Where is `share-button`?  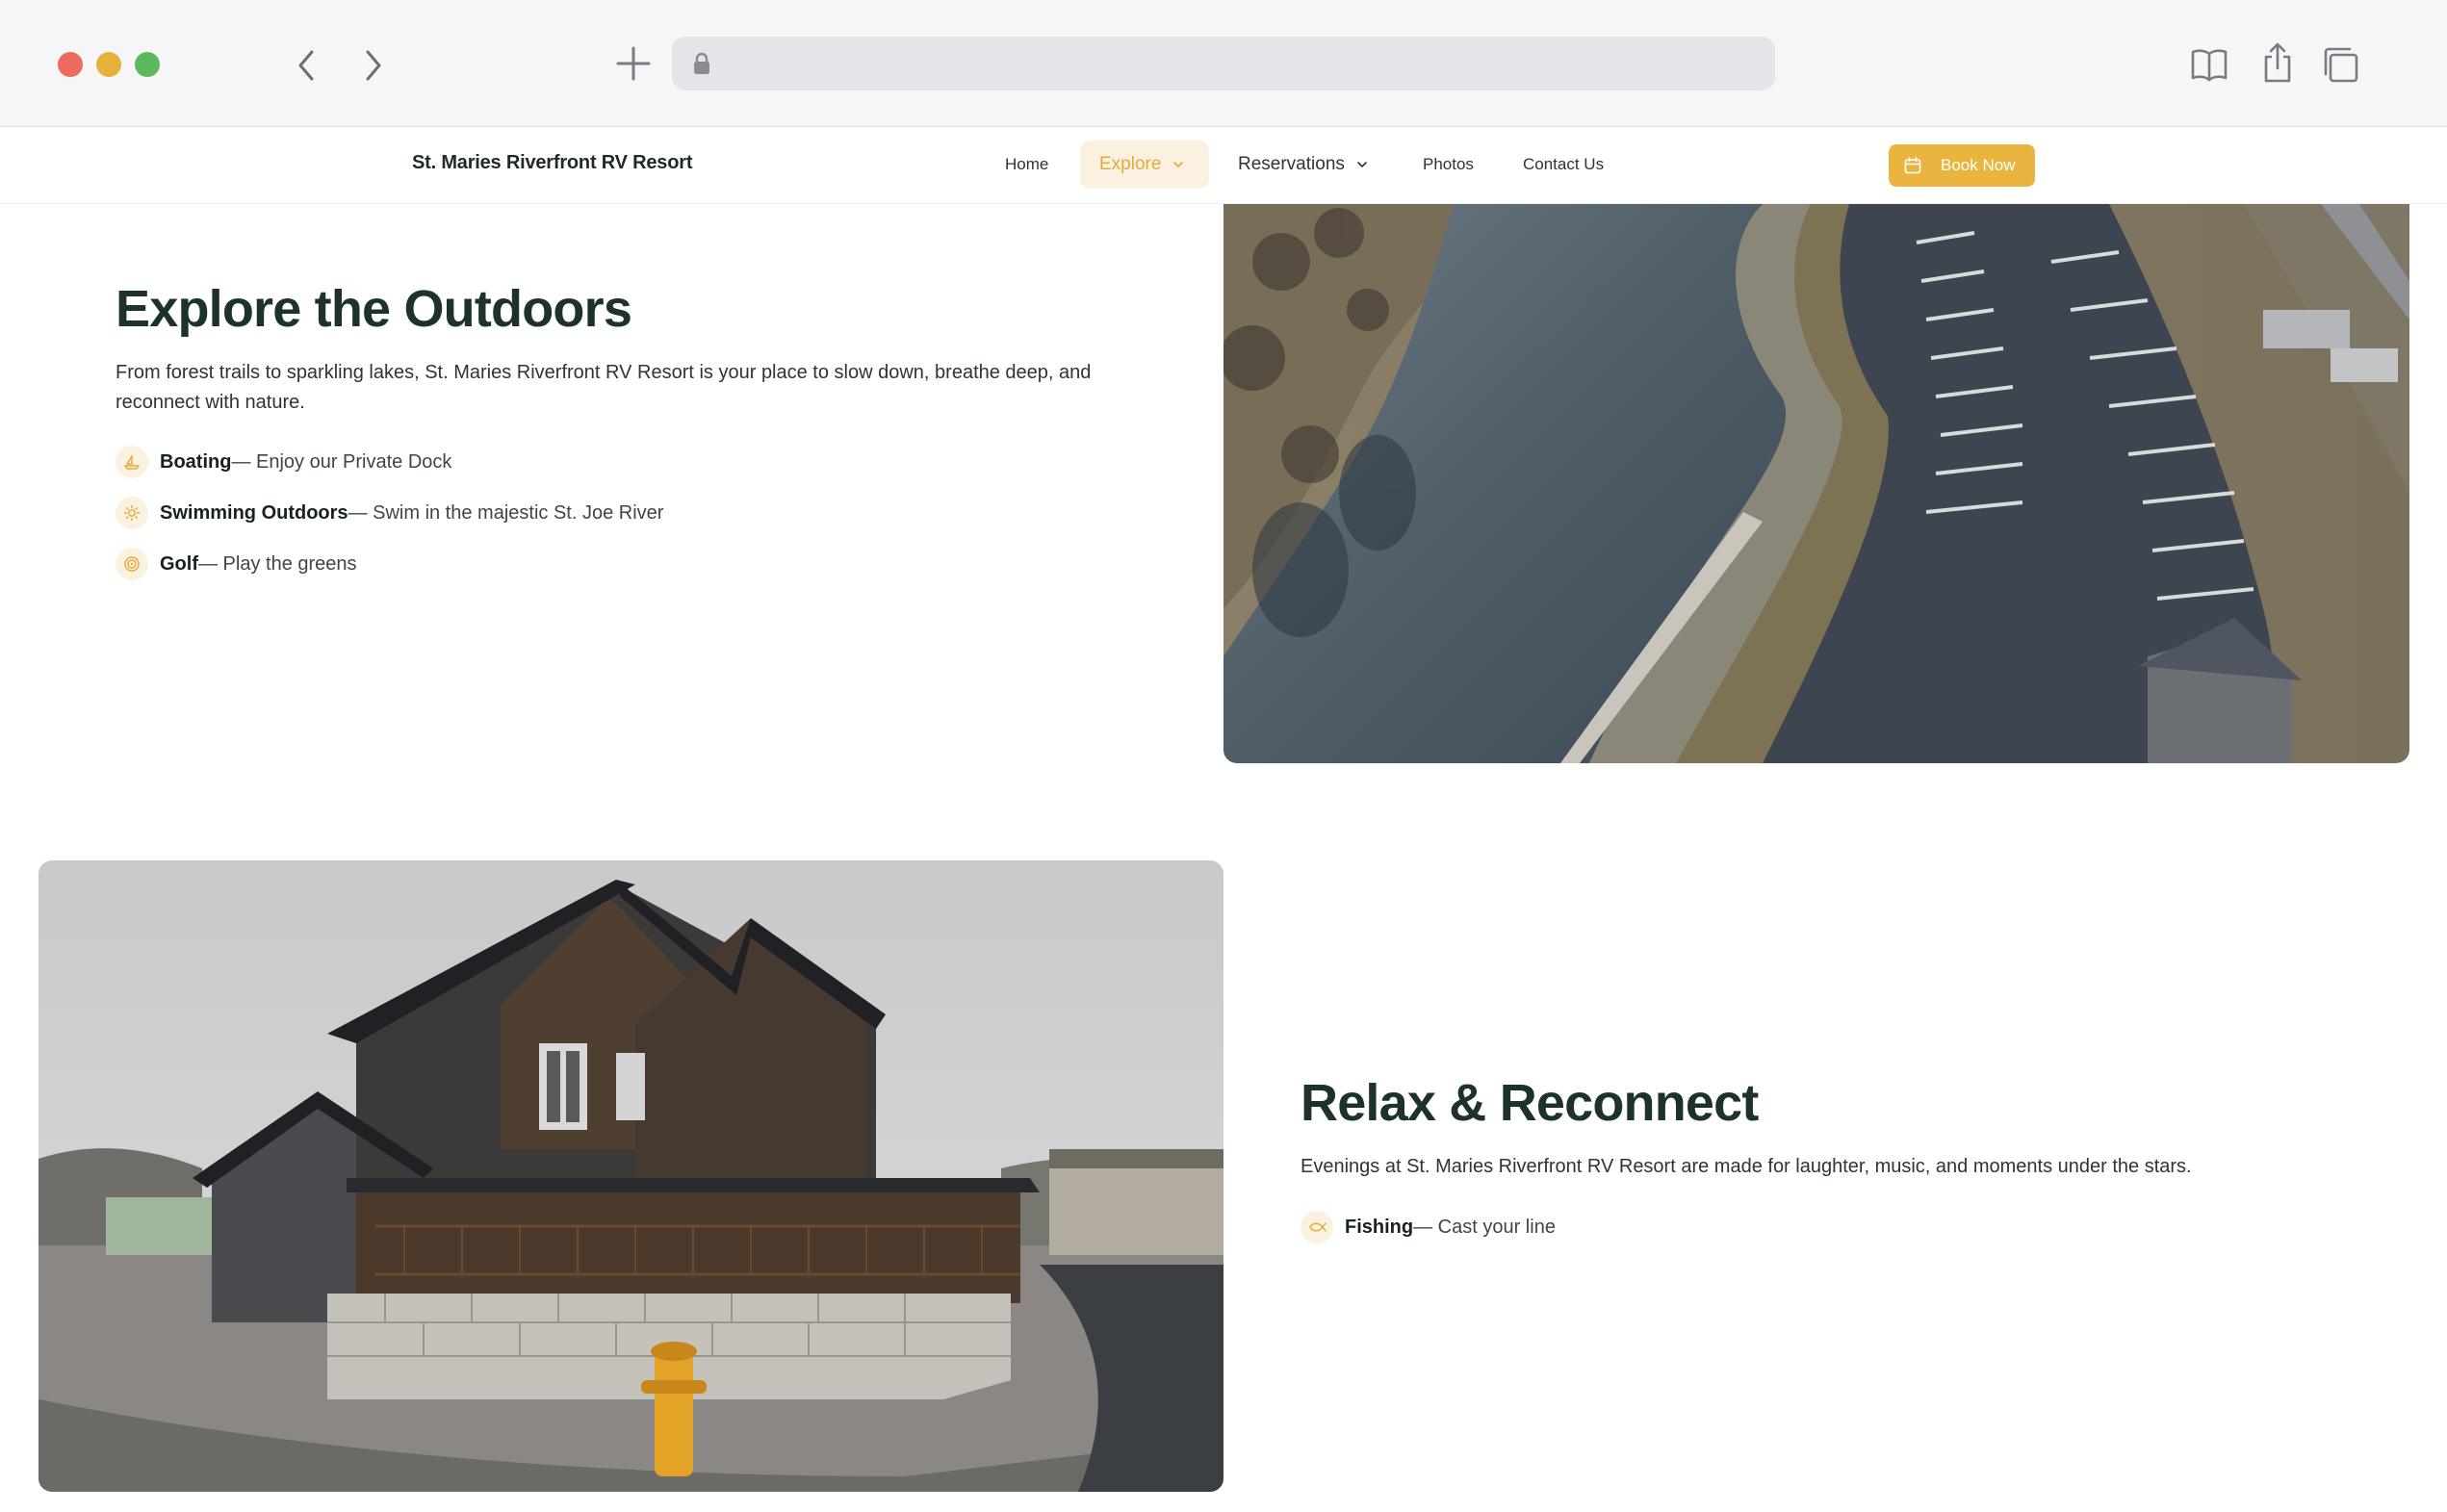 share-button is located at coordinates (2277, 62).